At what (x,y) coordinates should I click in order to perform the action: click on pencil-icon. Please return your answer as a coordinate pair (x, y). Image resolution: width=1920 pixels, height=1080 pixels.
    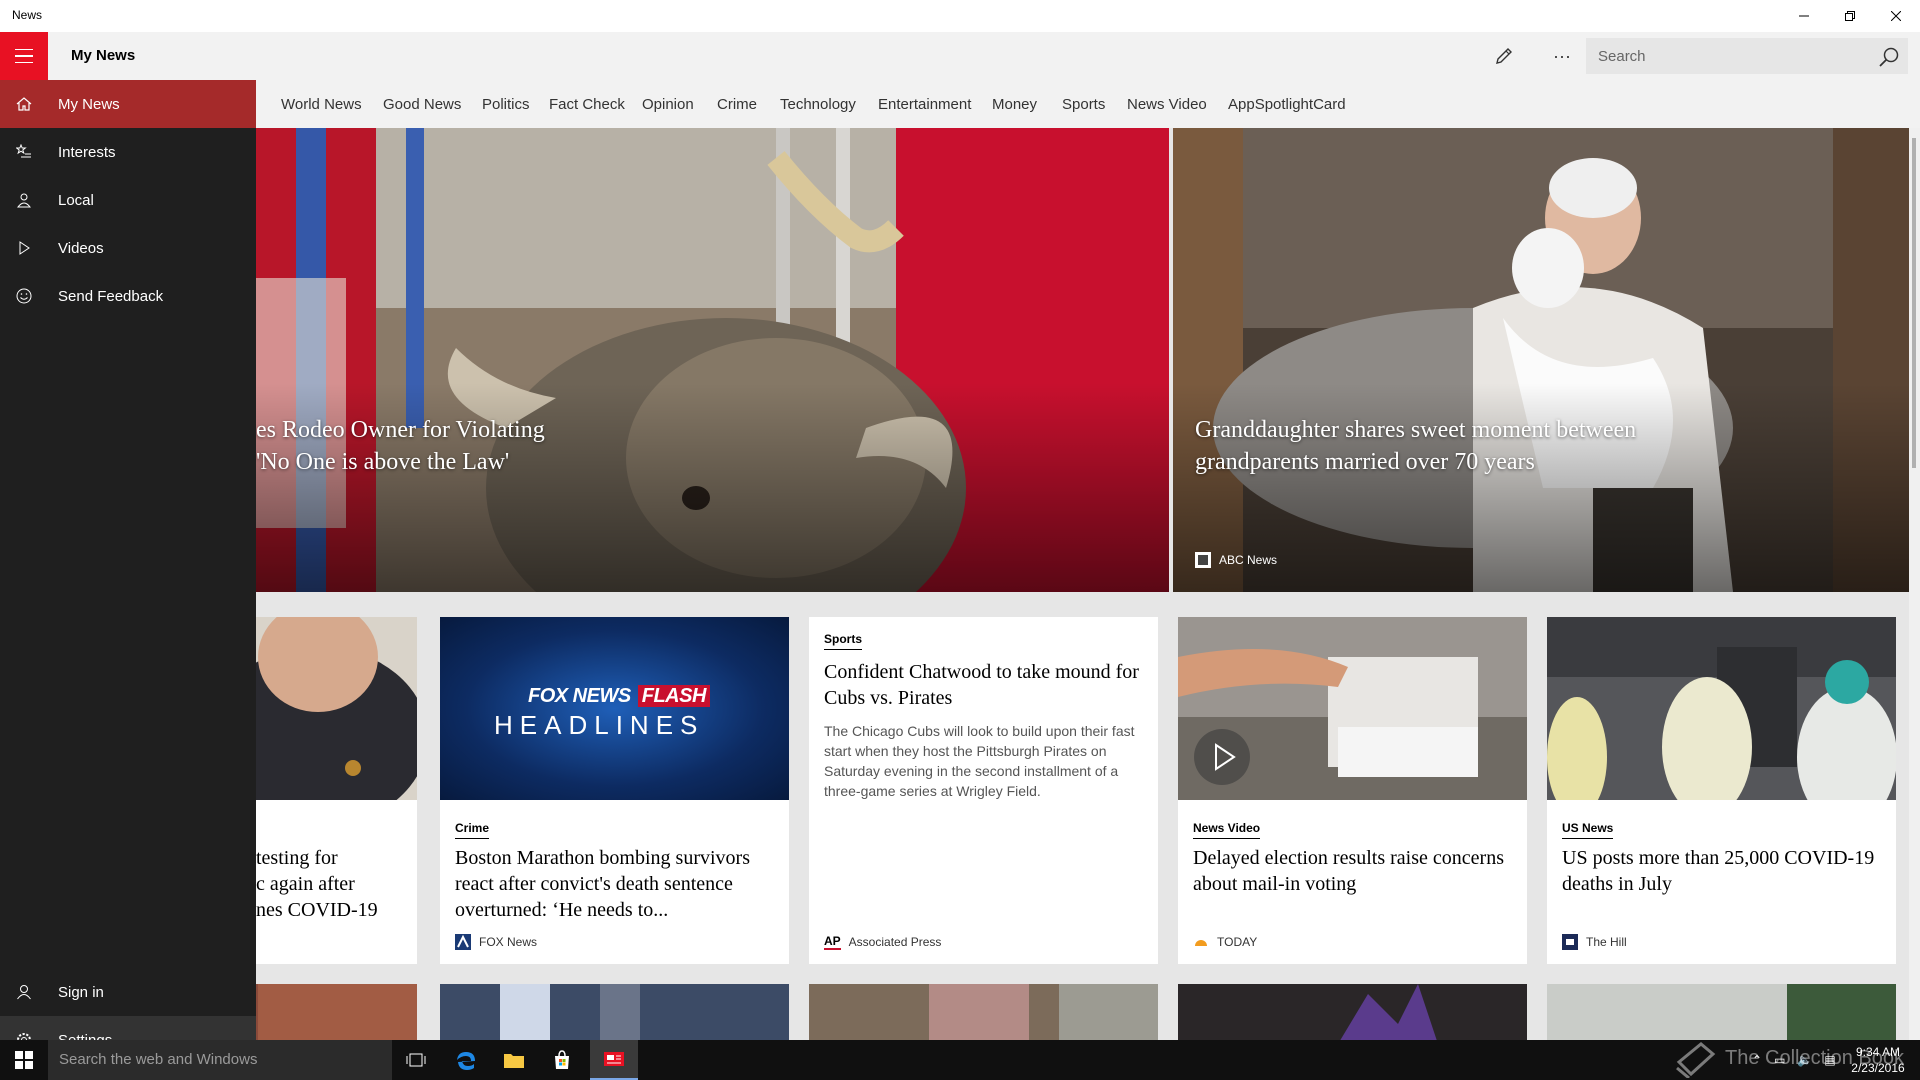
    Looking at the image, I should click on (1504, 56).